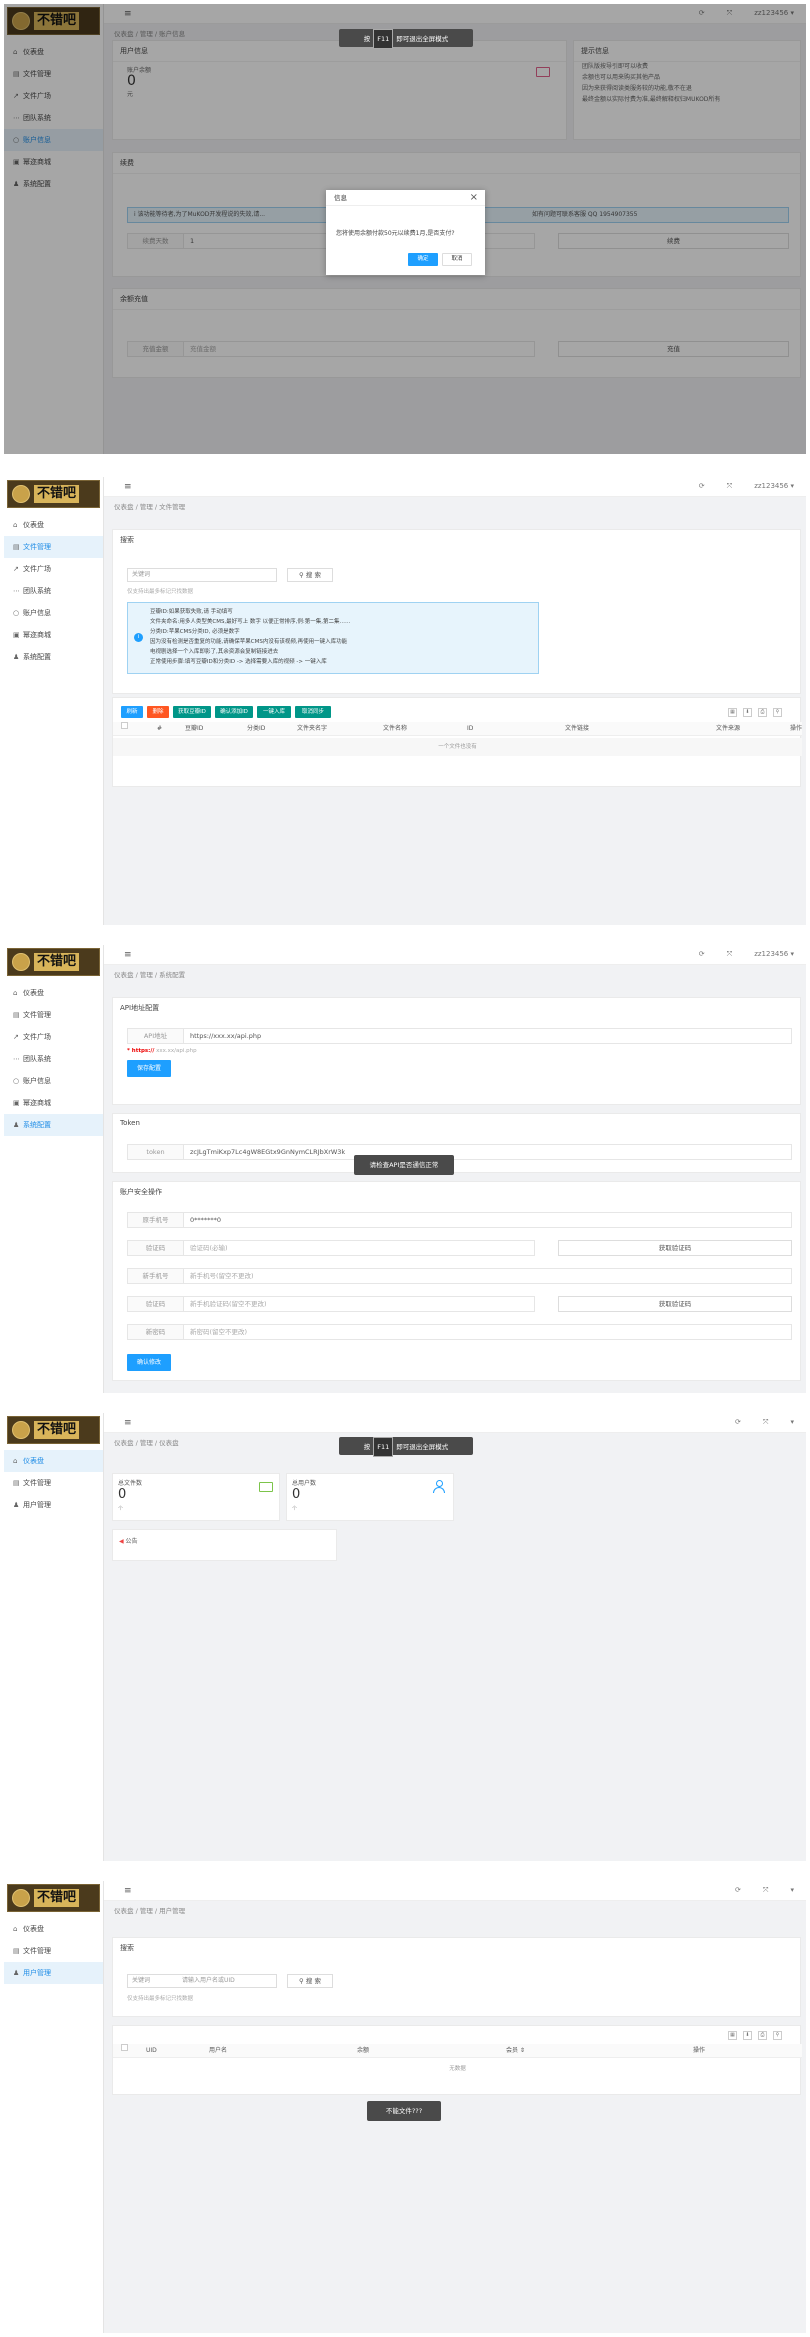 The height and width of the screenshot is (2337, 810). I want to click on new-code-input: 新手机验证码(留空不更改), so click(228, 1304).